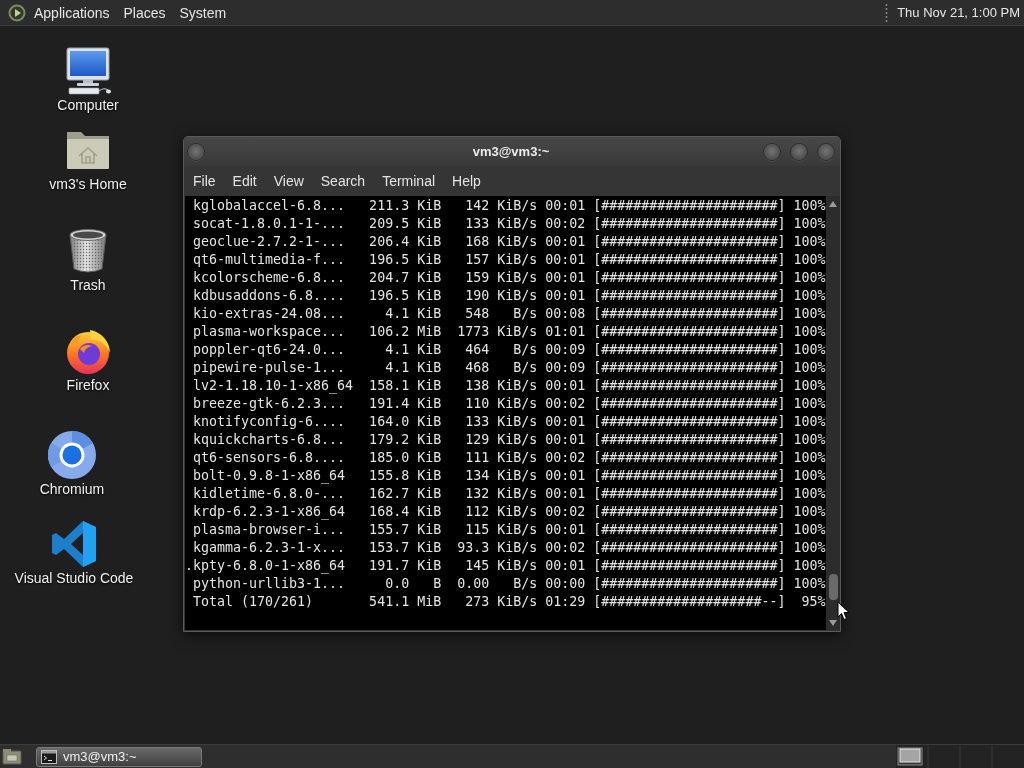  What do you see at coordinates (509, 206) in the screenshot?
I see `terminal-line: kglobalaccel-6.8... 211.3 KiB 142 KiB/s 00:01 [######################] 100%` at bounding box center [509, 206].